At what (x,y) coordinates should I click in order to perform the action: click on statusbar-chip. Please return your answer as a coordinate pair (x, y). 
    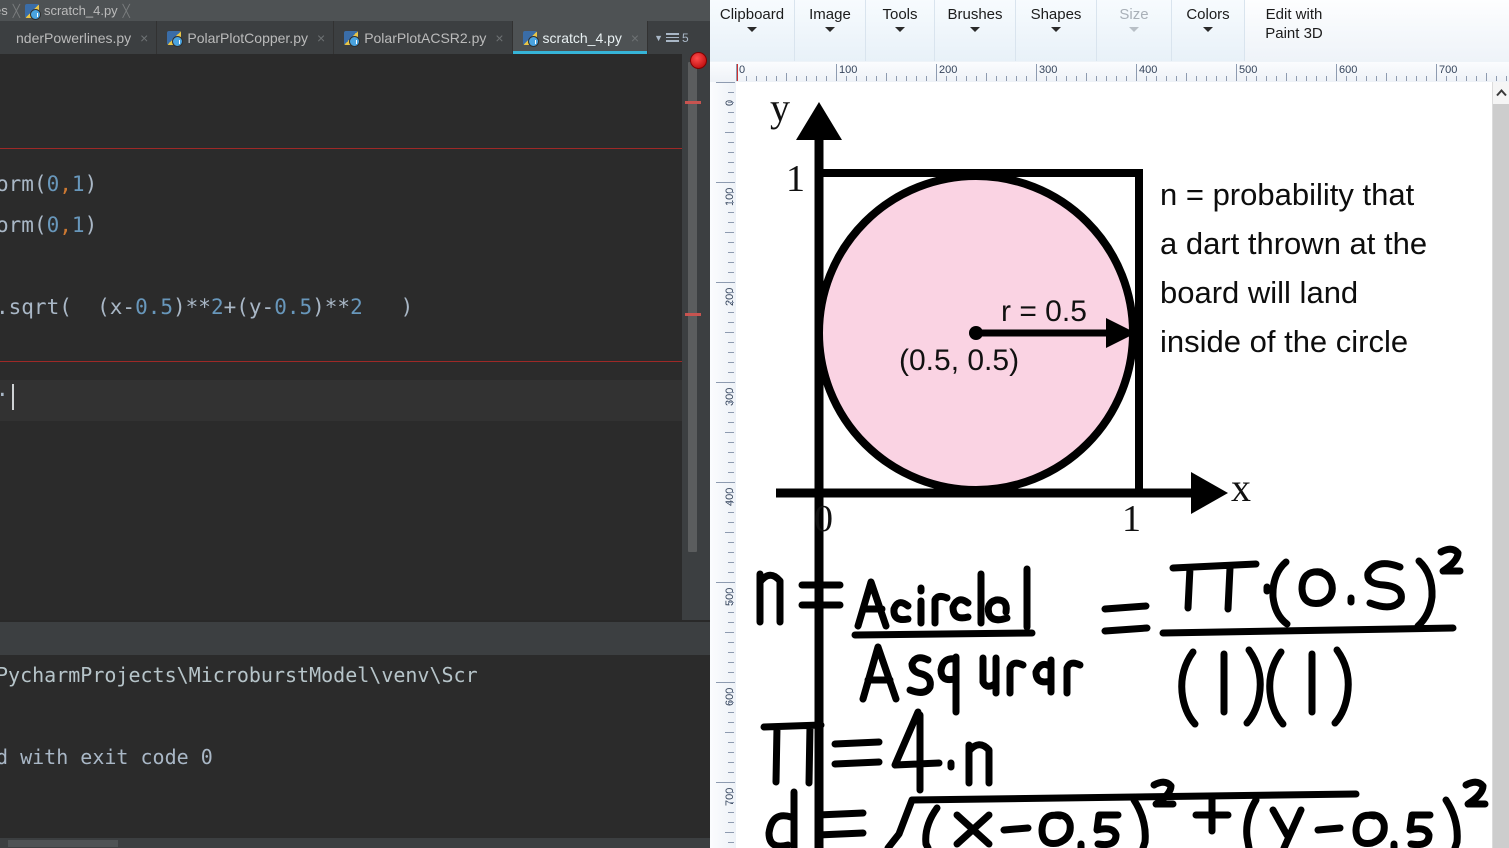
    Looking at the image, I should click on (63, 843).